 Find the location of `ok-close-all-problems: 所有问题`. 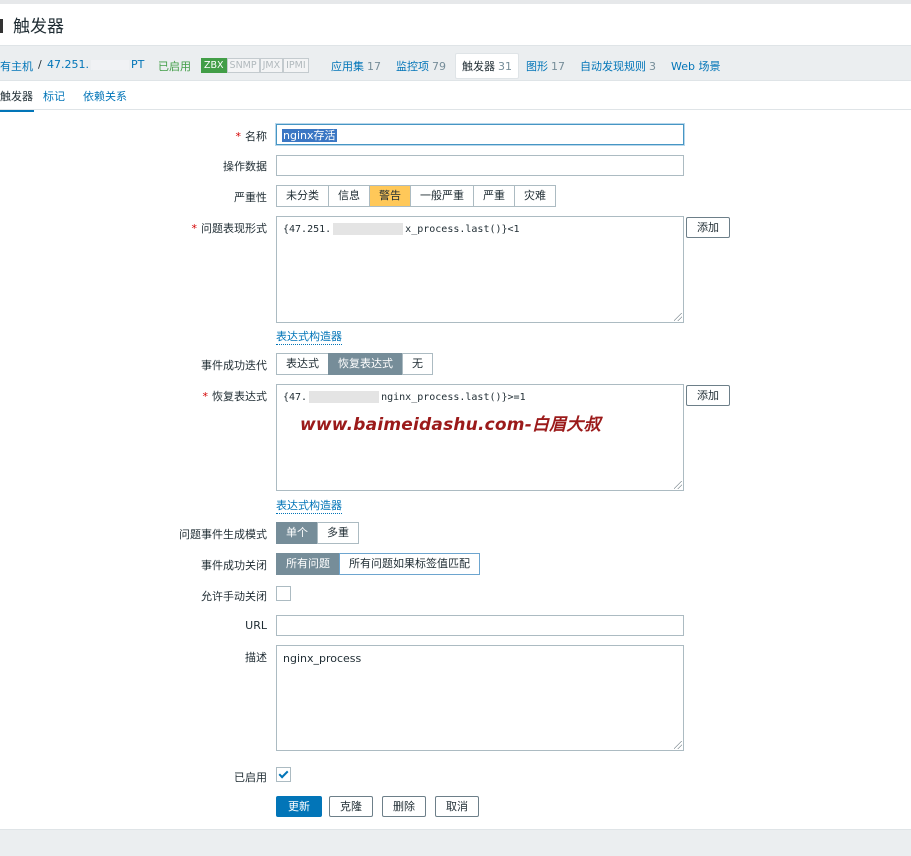

ok-close-all-problems: 所有问题 is located at coordinates (308, 564).